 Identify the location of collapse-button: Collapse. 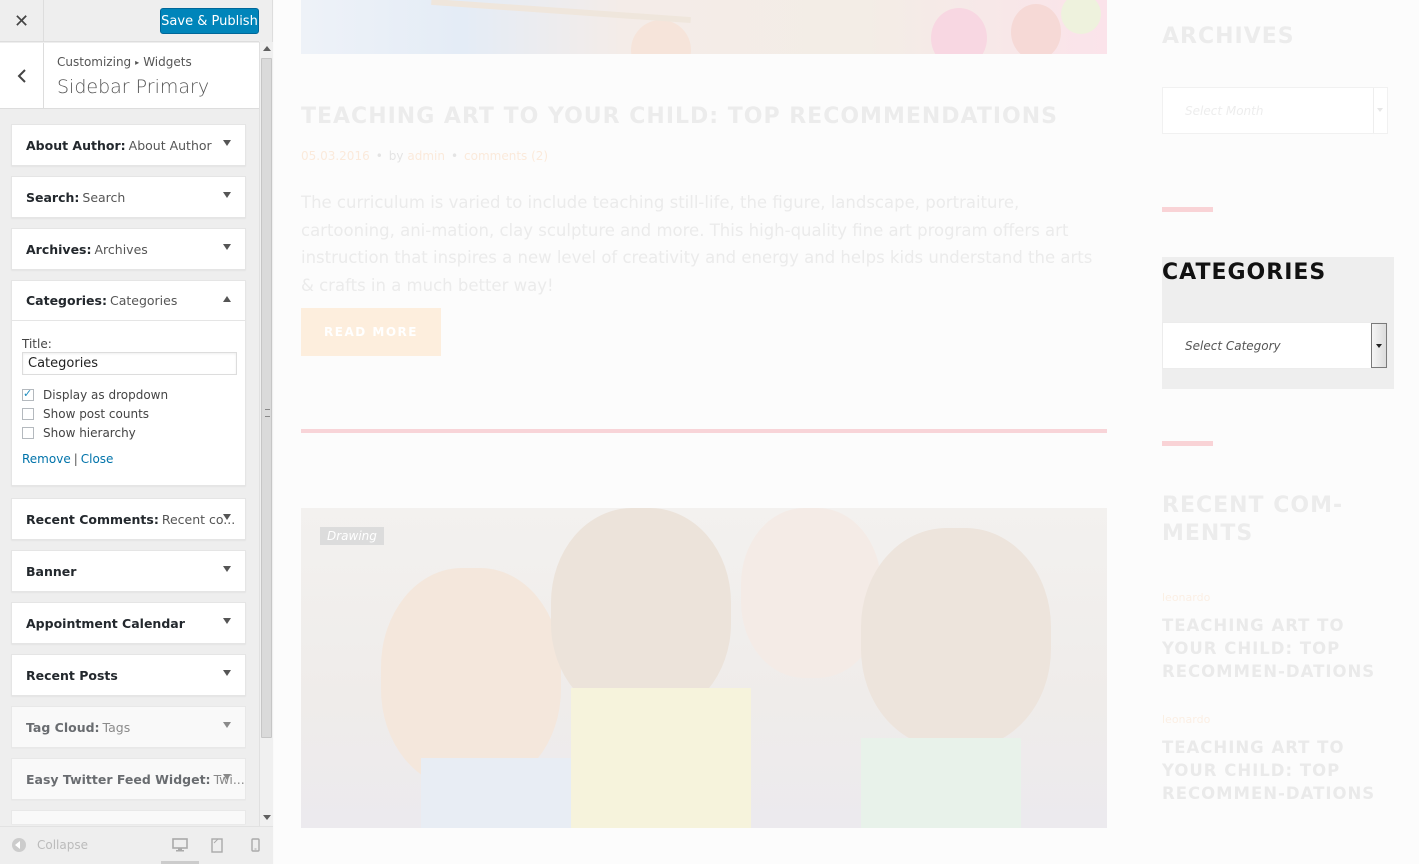
(50, 845).